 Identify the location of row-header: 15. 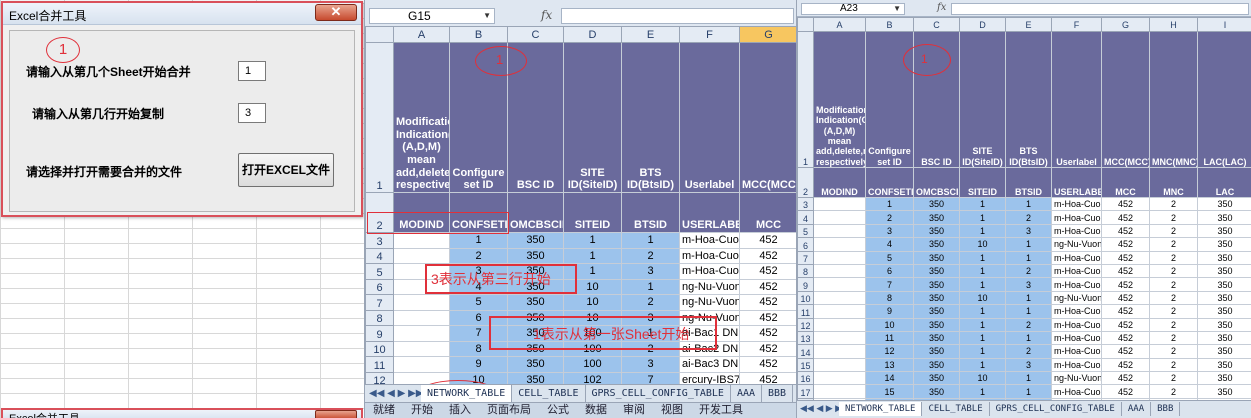
(805, 365).